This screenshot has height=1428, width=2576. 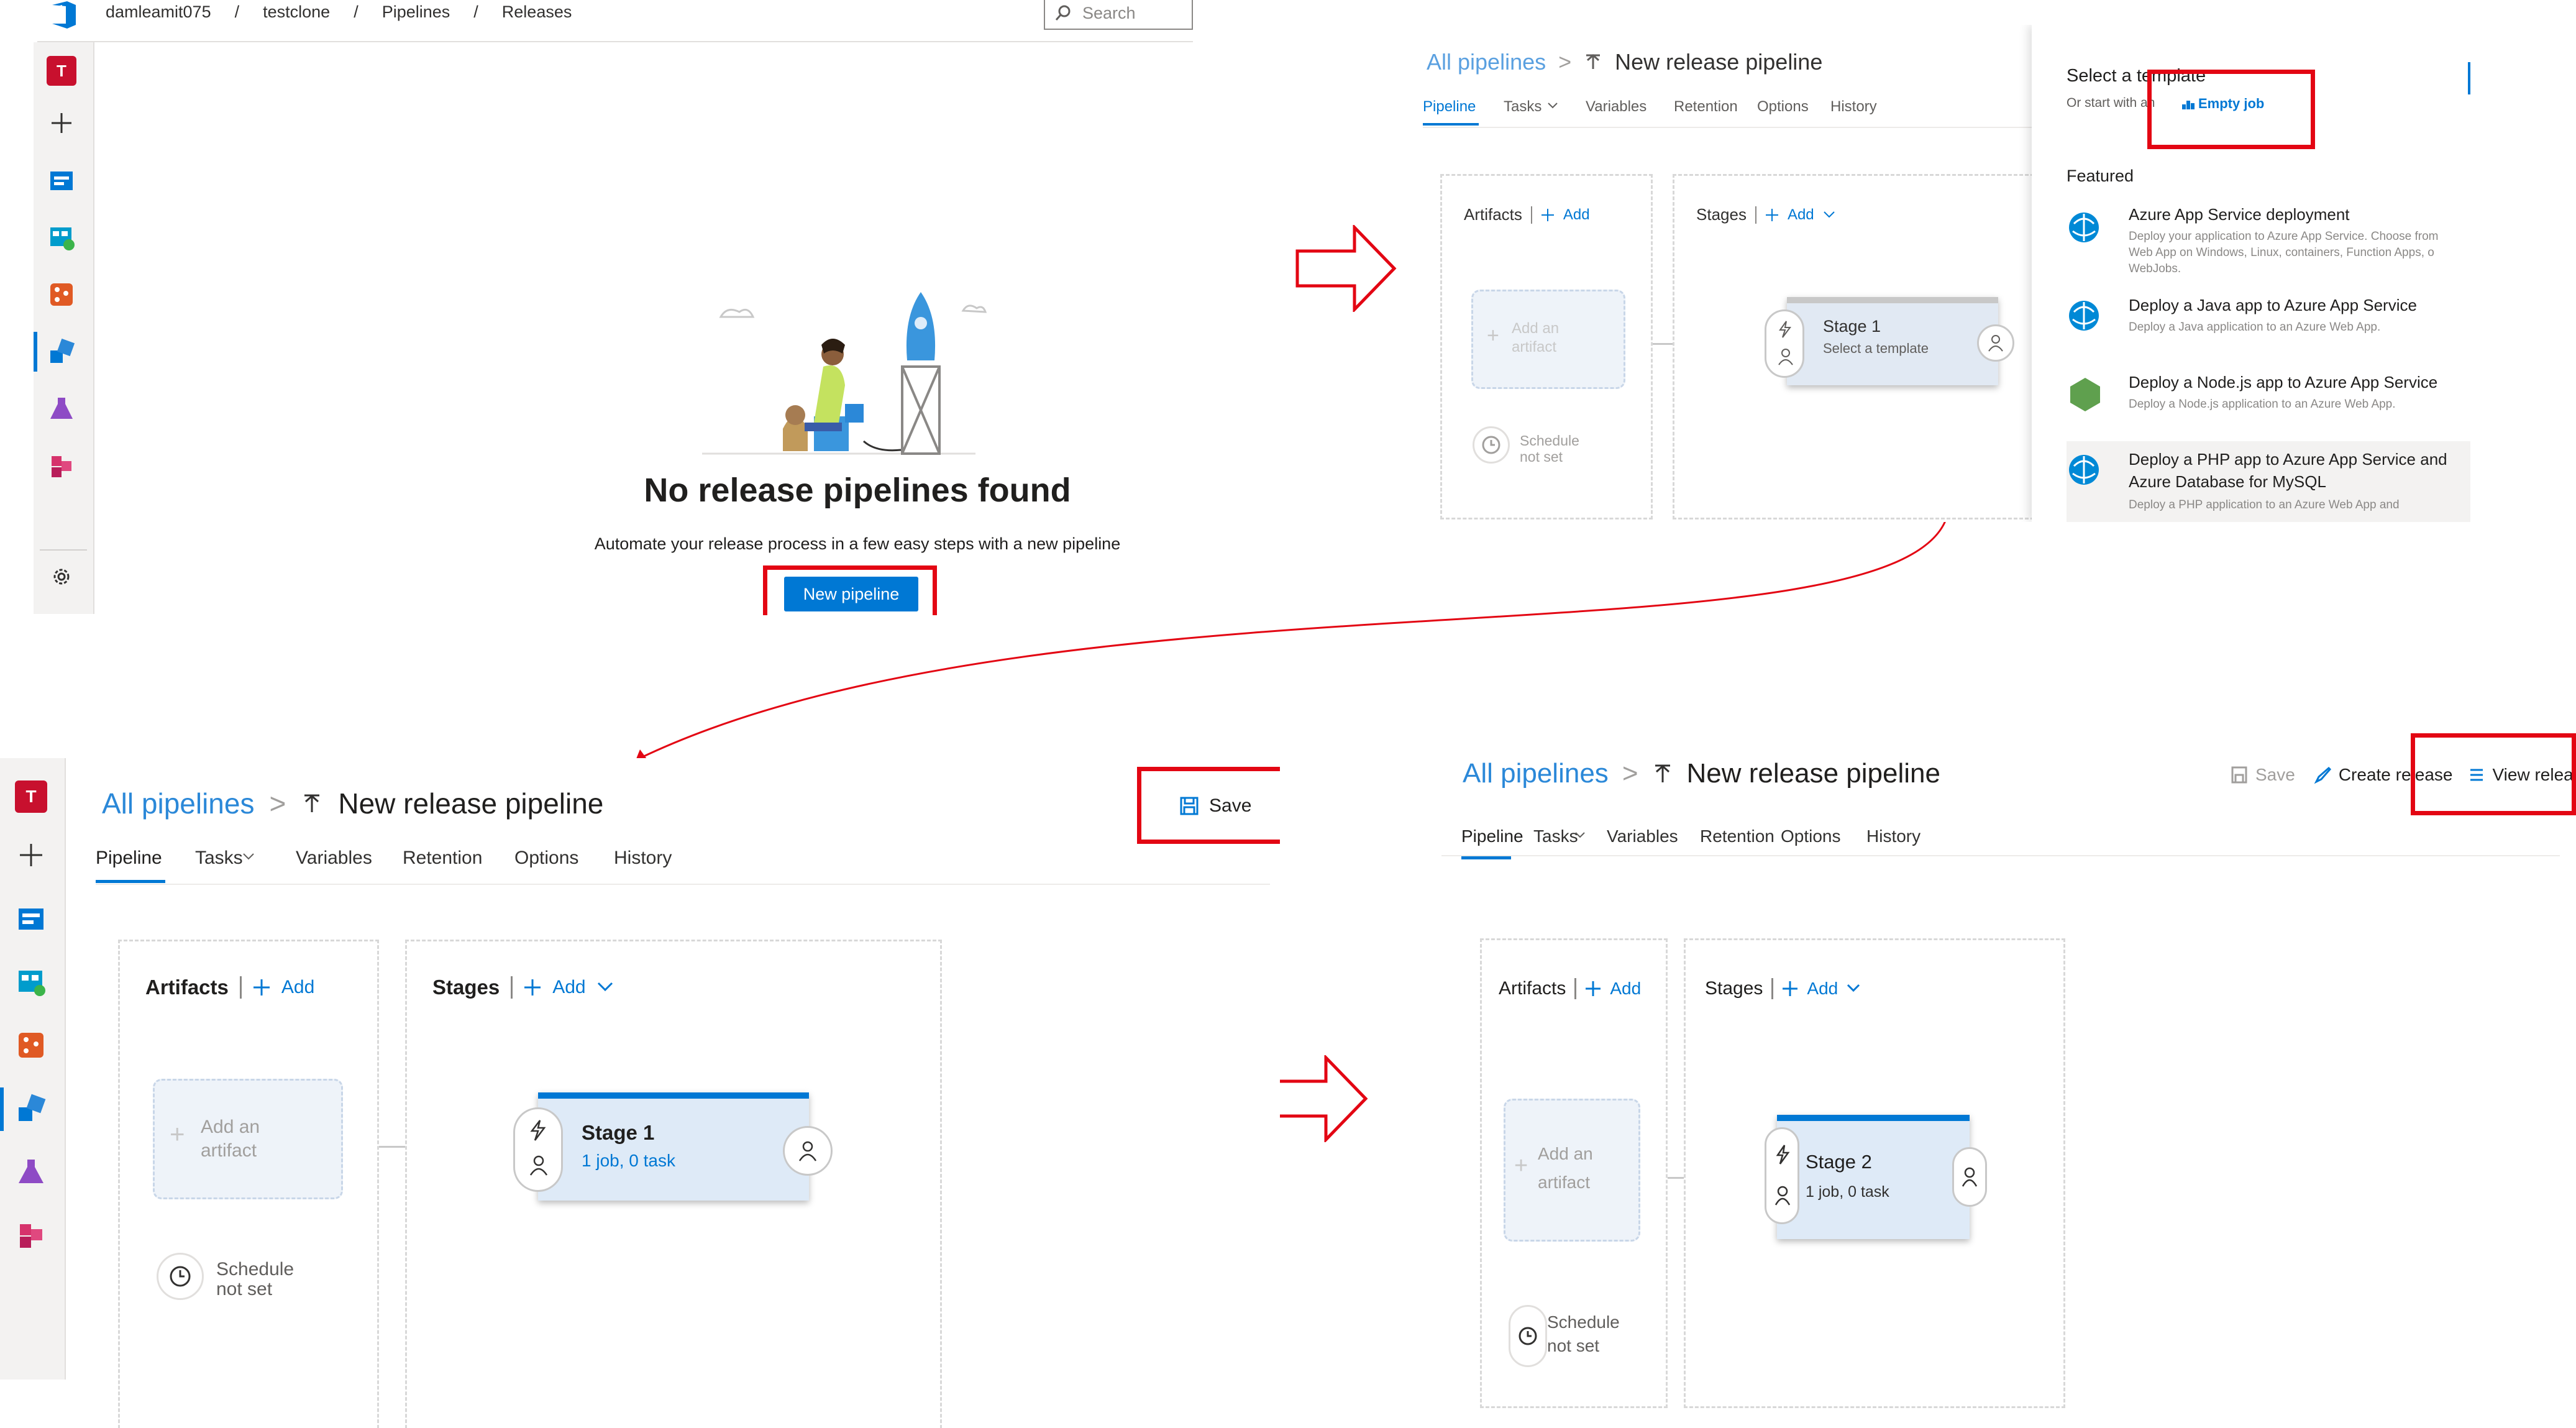 I want to click on stage-card: Stage 1 1 job, 0 task, so click(x=673, y=1146).